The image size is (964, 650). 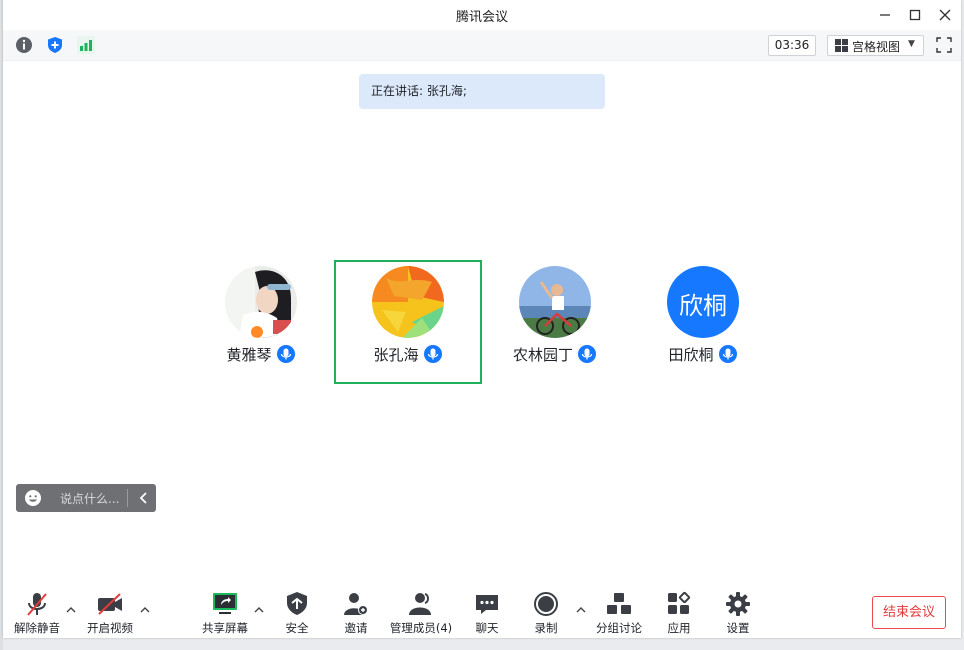 What do you see at coordinates (546, 628) in the screenshot?
I see `record-label: 录制` at bounding box center [546, 628].